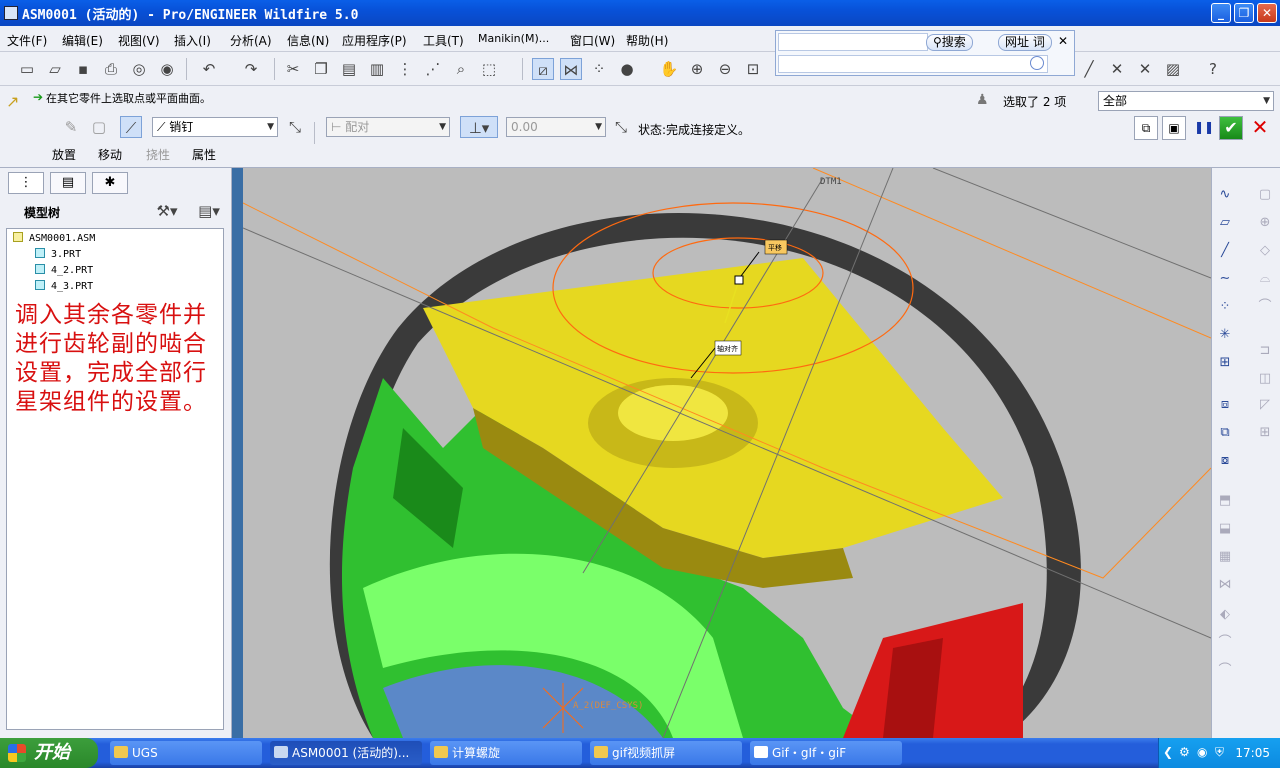 Image resolution: width=1280 pixels, height=768 pixels. Describe the element at coordinates (543, 69) in the screenshot. I see `datum-plane-display-icon: ⧄` at that location.